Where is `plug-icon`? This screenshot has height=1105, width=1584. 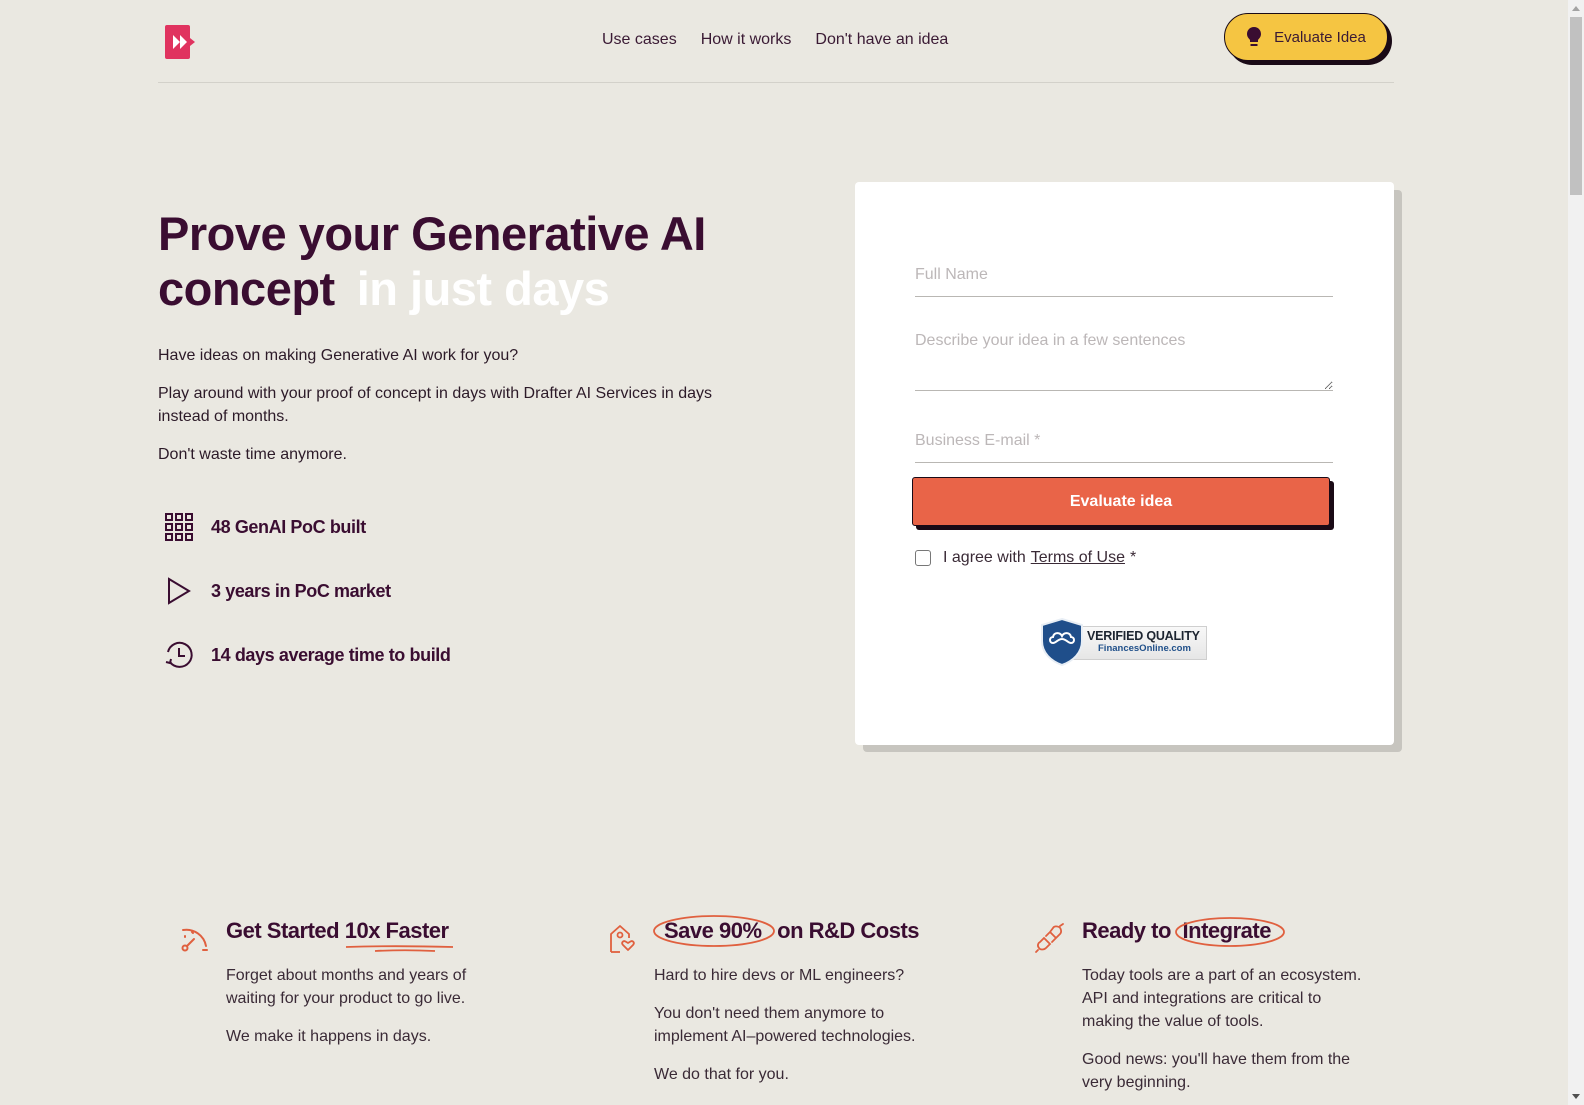
plug-icon is located at coordinates (1049, 938).